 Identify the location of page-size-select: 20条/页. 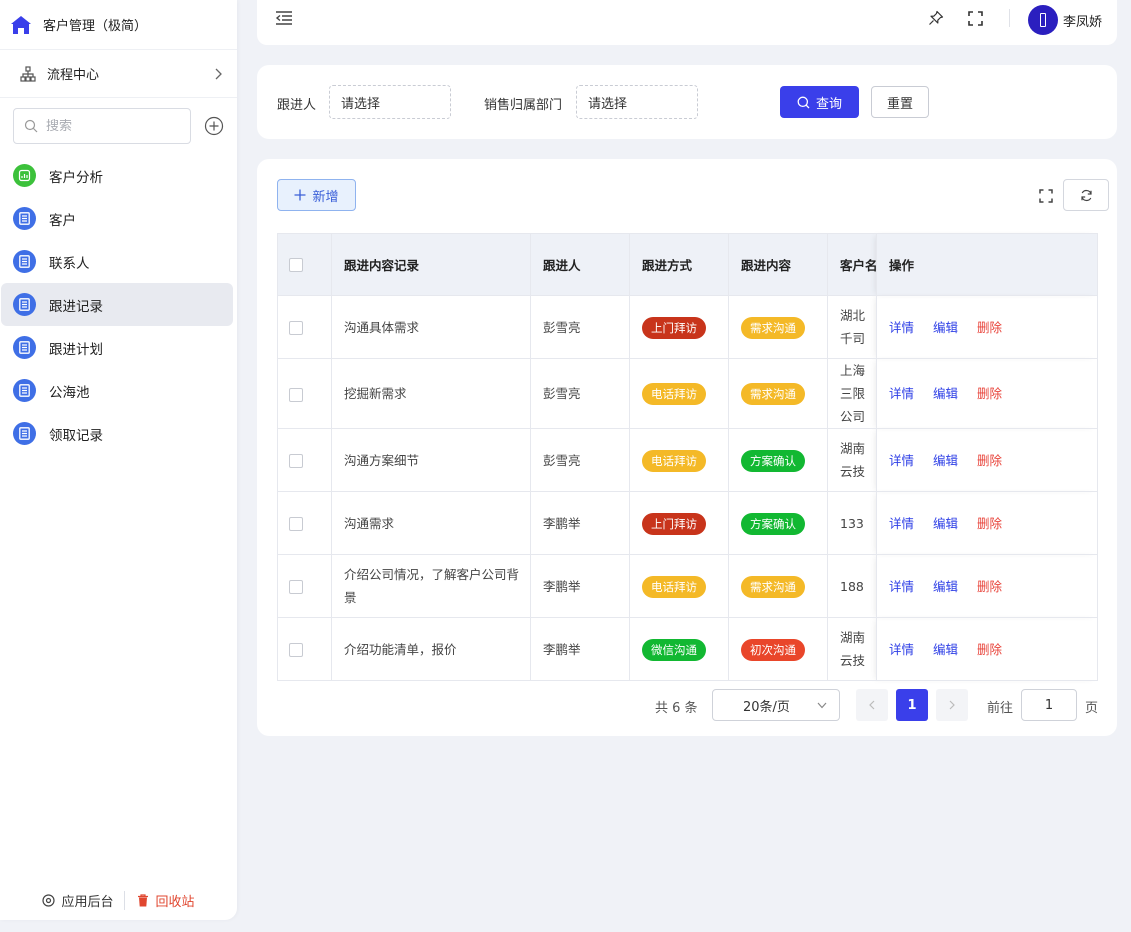
(776, 705).